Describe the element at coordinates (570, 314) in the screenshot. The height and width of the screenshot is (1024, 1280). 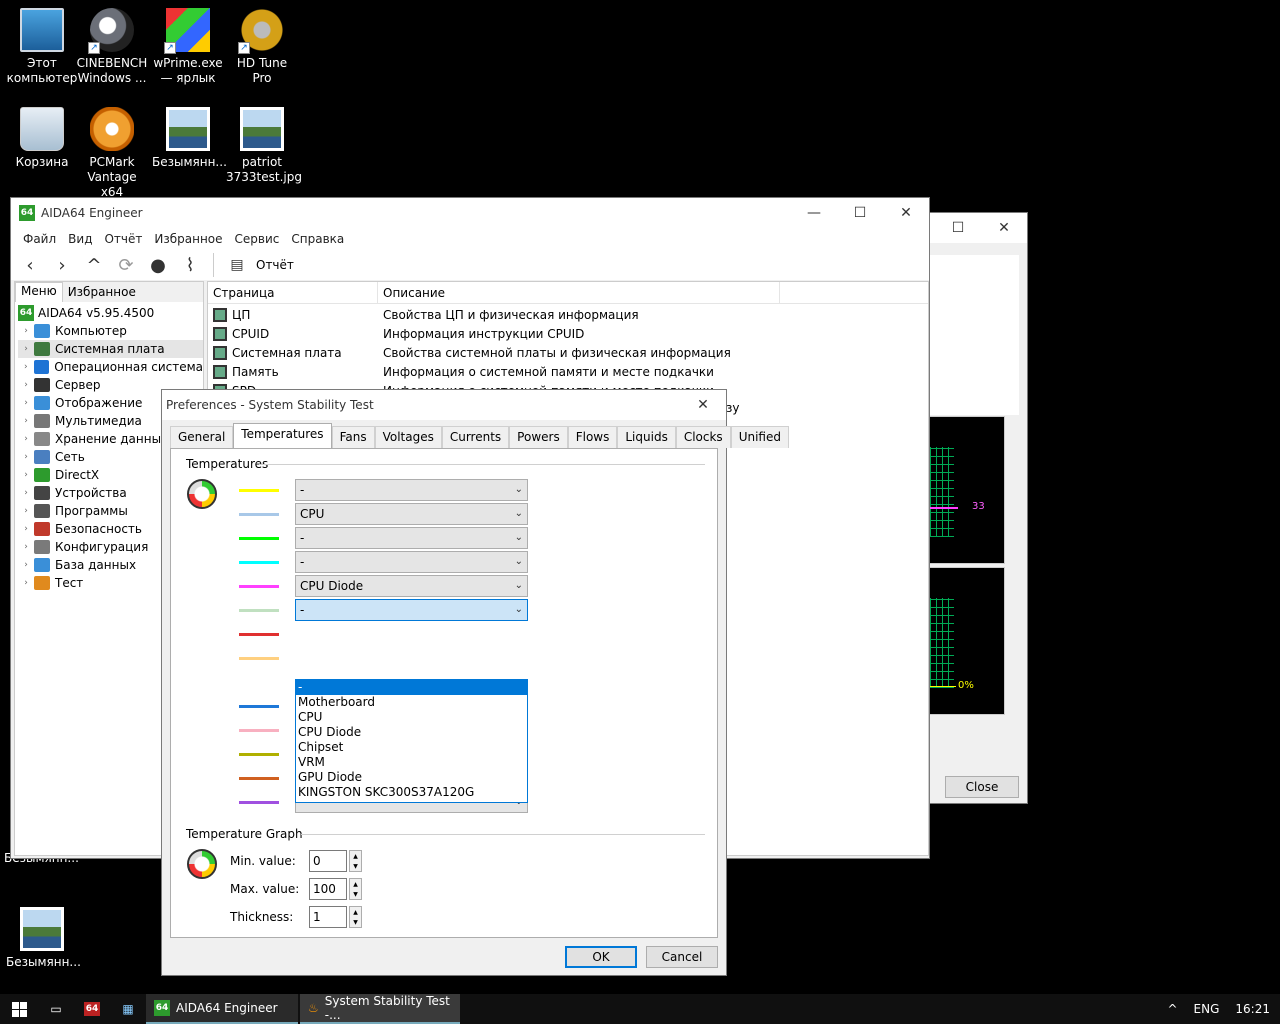
I see `table-row: ЦП Свойства ЦП и физическая информация` at that location.